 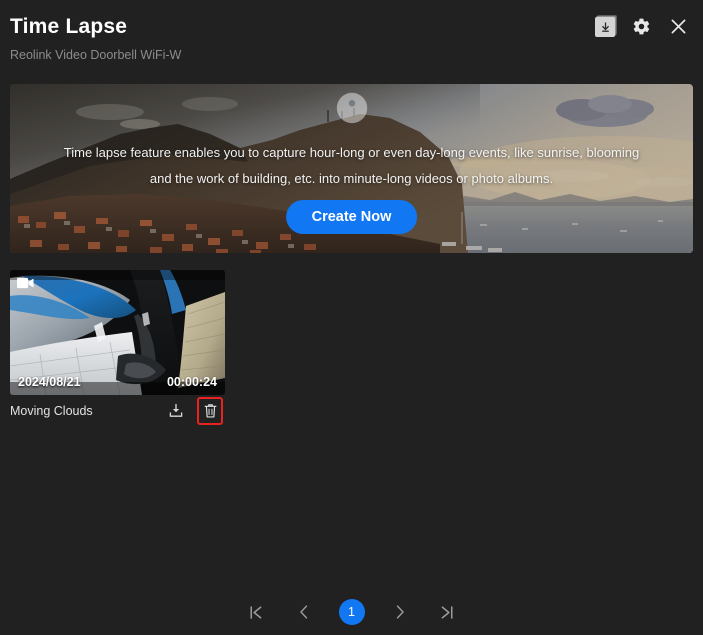 What do you see at coordinates (193, 411) in the screenshot?
I see `item-actions` at bounding box center [193, 411].